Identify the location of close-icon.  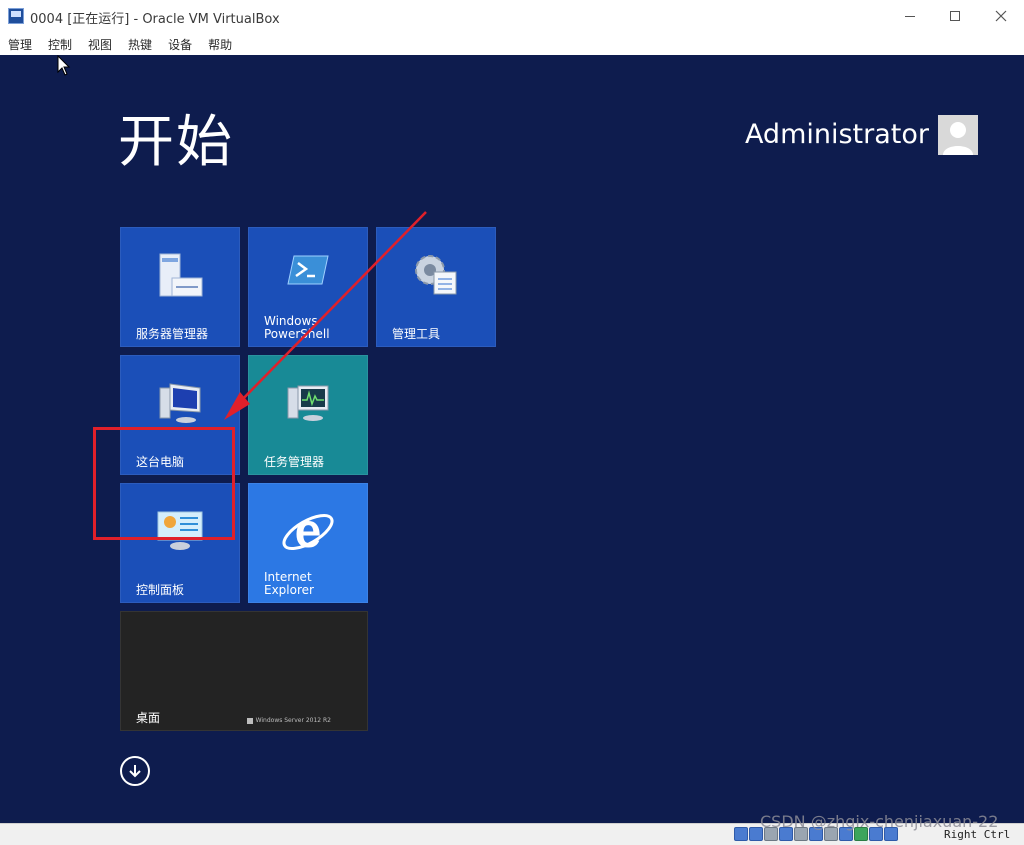
(1001, 16).